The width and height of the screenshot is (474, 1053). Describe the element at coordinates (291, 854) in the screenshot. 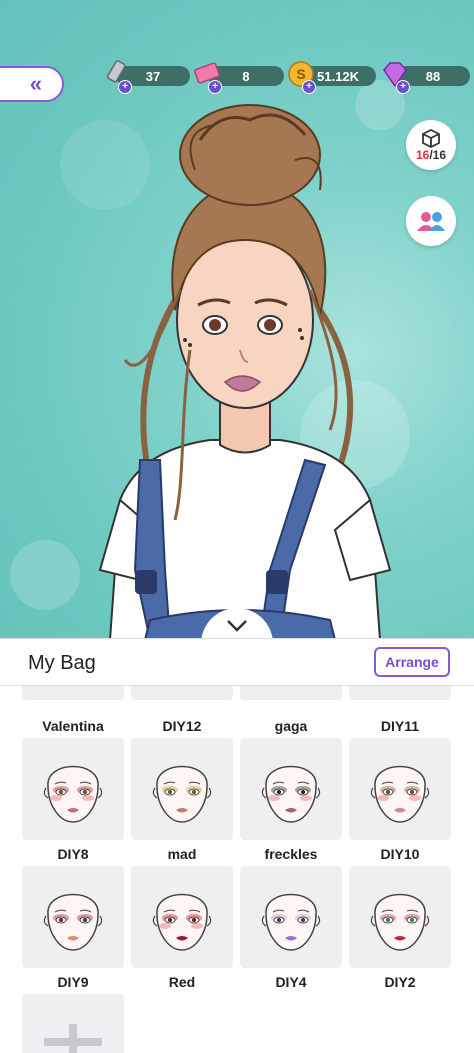

I see `bag-item-label: freckles` at that location.